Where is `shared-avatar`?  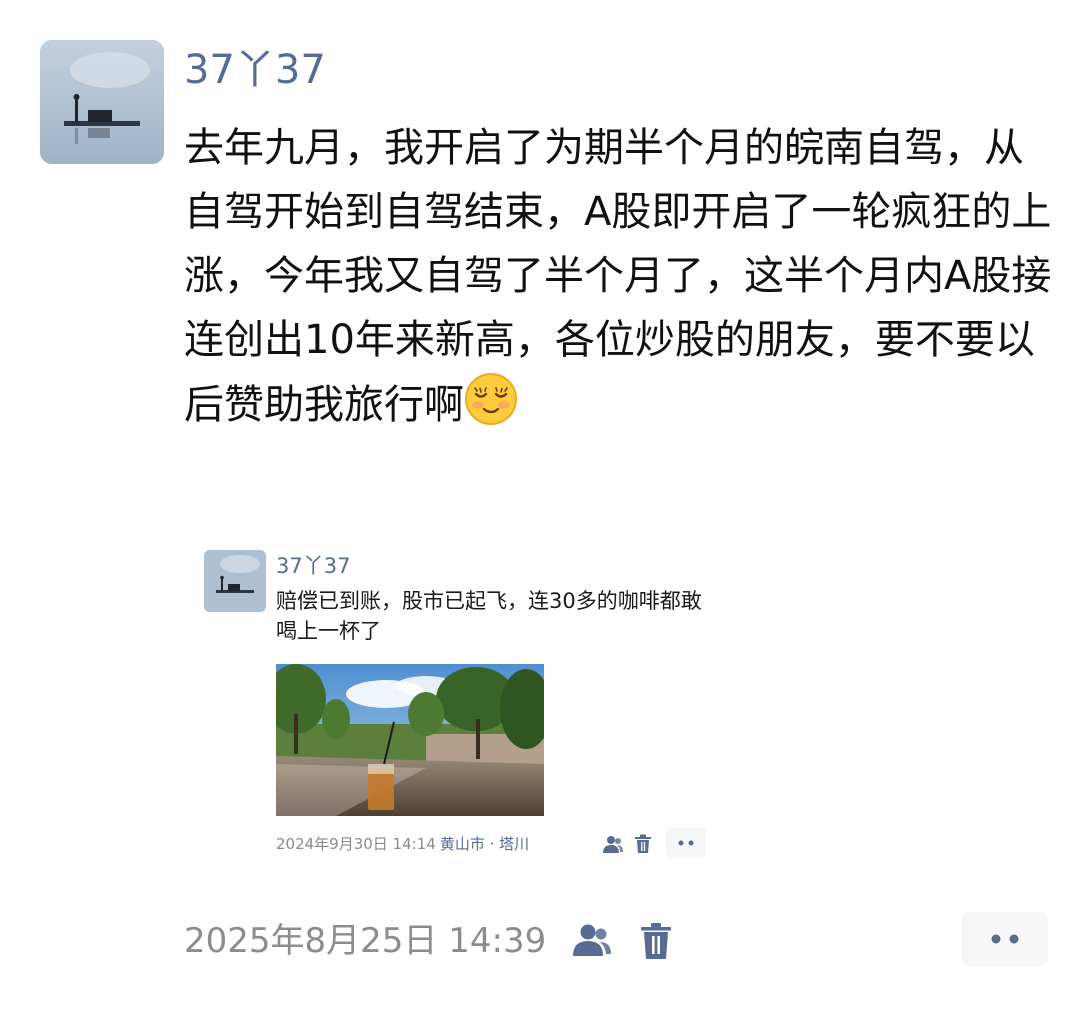 shared-avatar is located at coordinates (235, 581).